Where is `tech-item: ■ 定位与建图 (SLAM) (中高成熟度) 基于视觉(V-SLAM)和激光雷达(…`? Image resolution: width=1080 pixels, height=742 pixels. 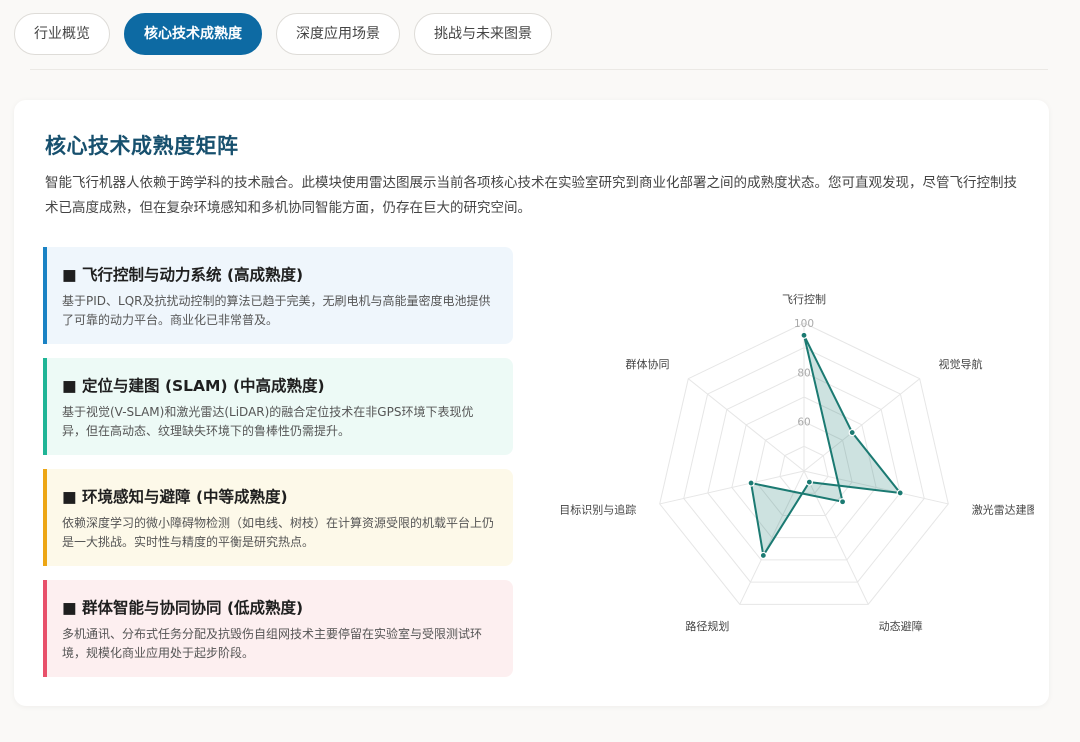
tech-item: ■ 定位与建图 (SLAM) (中高成熟度) 基于视觉(V-SLAM)和激光雷达(… is located at coordinates (278, 406).